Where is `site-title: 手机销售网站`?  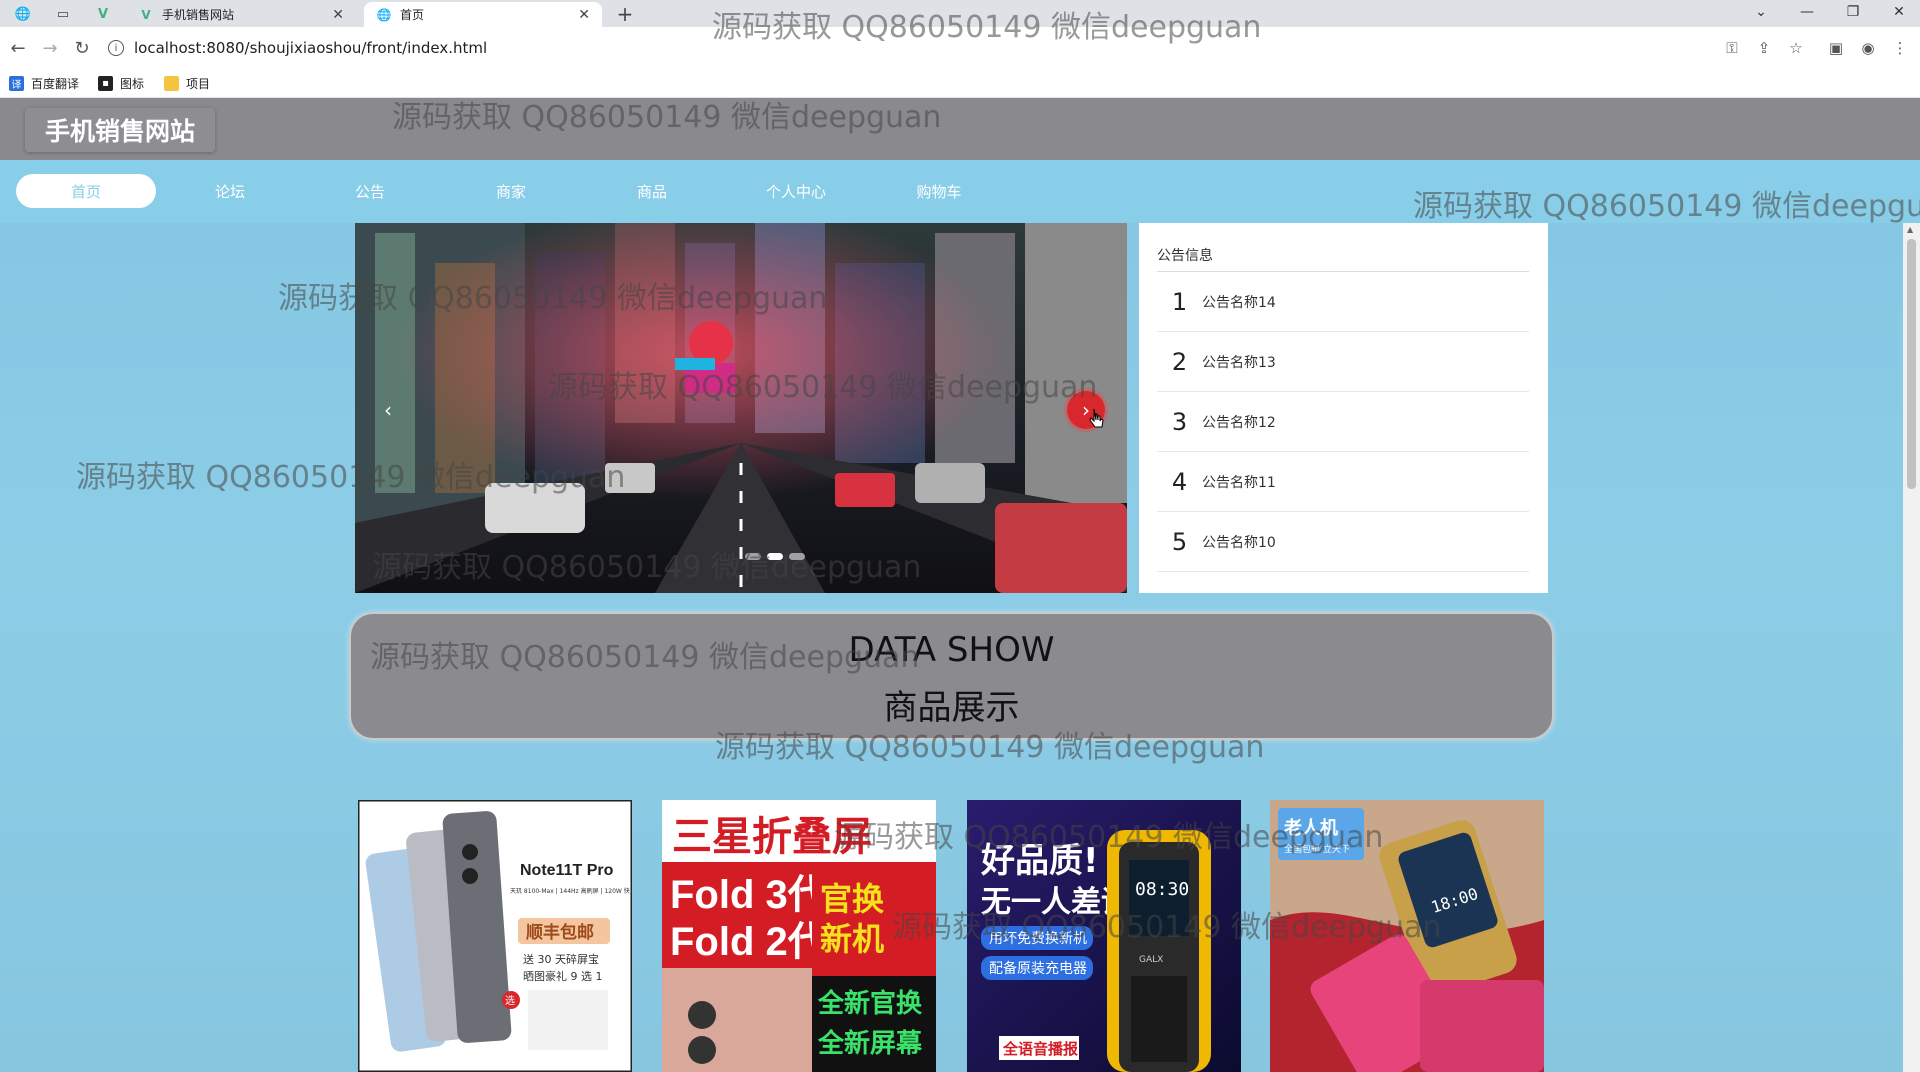
site-title: 手机销售网站 is located at coordinates (120, 130).